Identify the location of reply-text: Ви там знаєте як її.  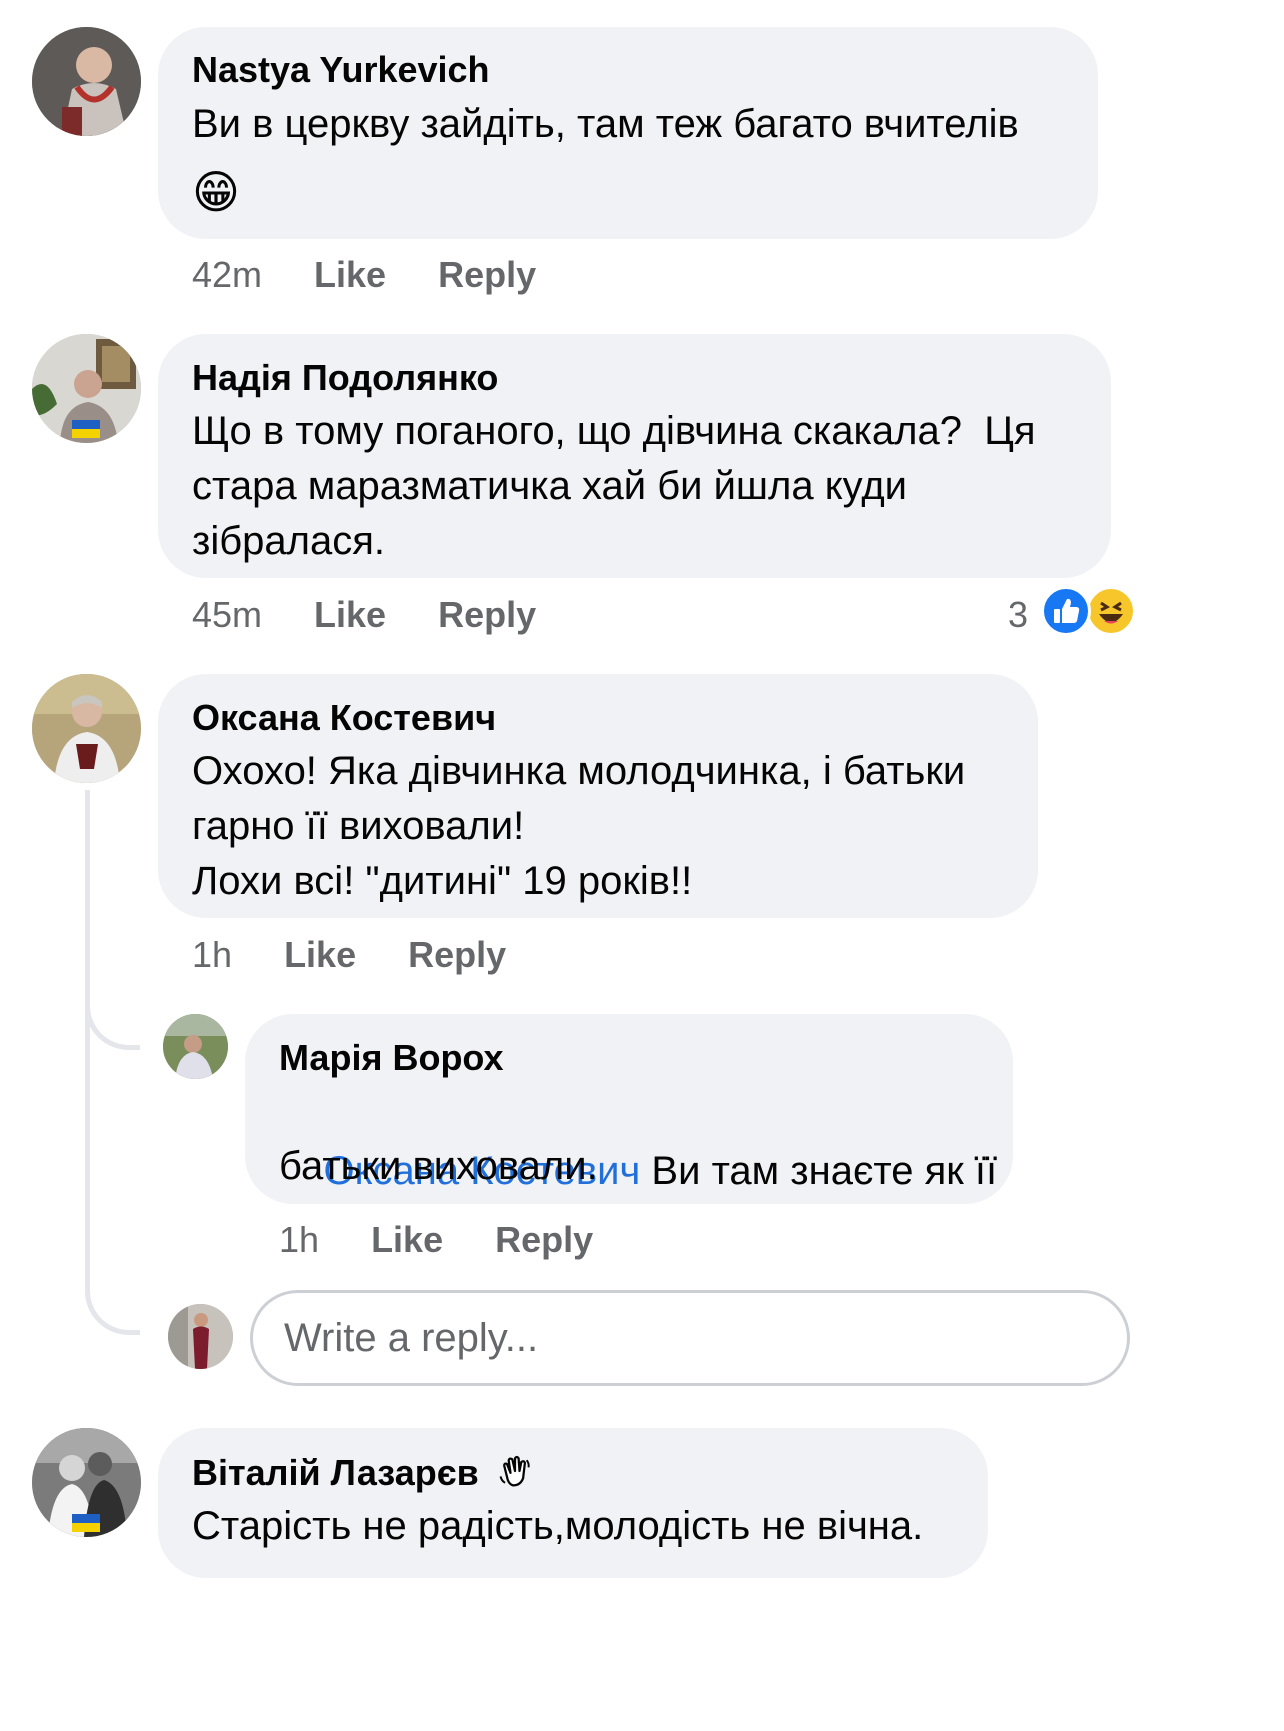
(819, 1171).